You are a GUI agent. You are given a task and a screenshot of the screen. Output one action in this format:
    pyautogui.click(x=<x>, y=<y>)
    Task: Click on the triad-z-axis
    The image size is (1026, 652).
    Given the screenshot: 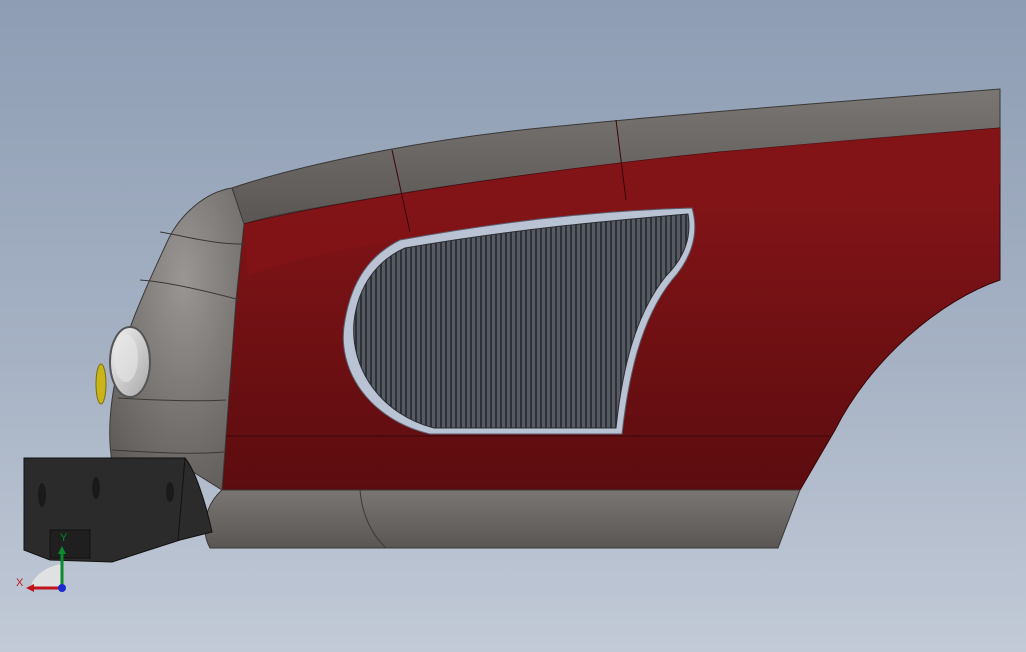 What is the action you would take?
    pyautogui.click(x=62, y=588)
    